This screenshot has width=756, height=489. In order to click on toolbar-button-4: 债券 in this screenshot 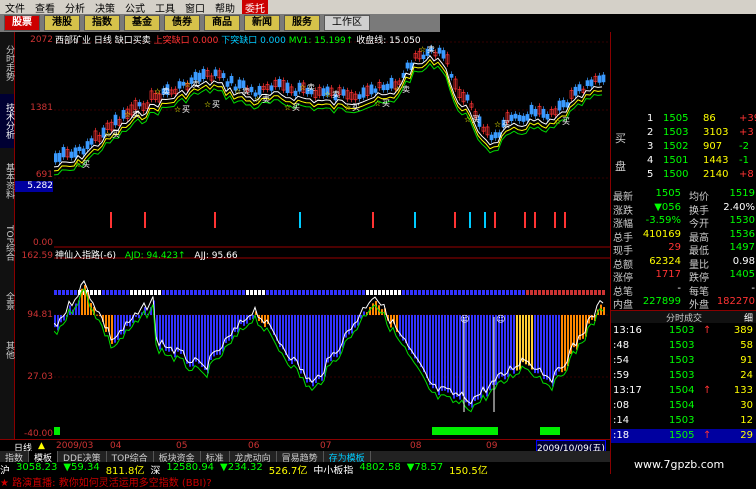, I will do `click(182, 23)`.